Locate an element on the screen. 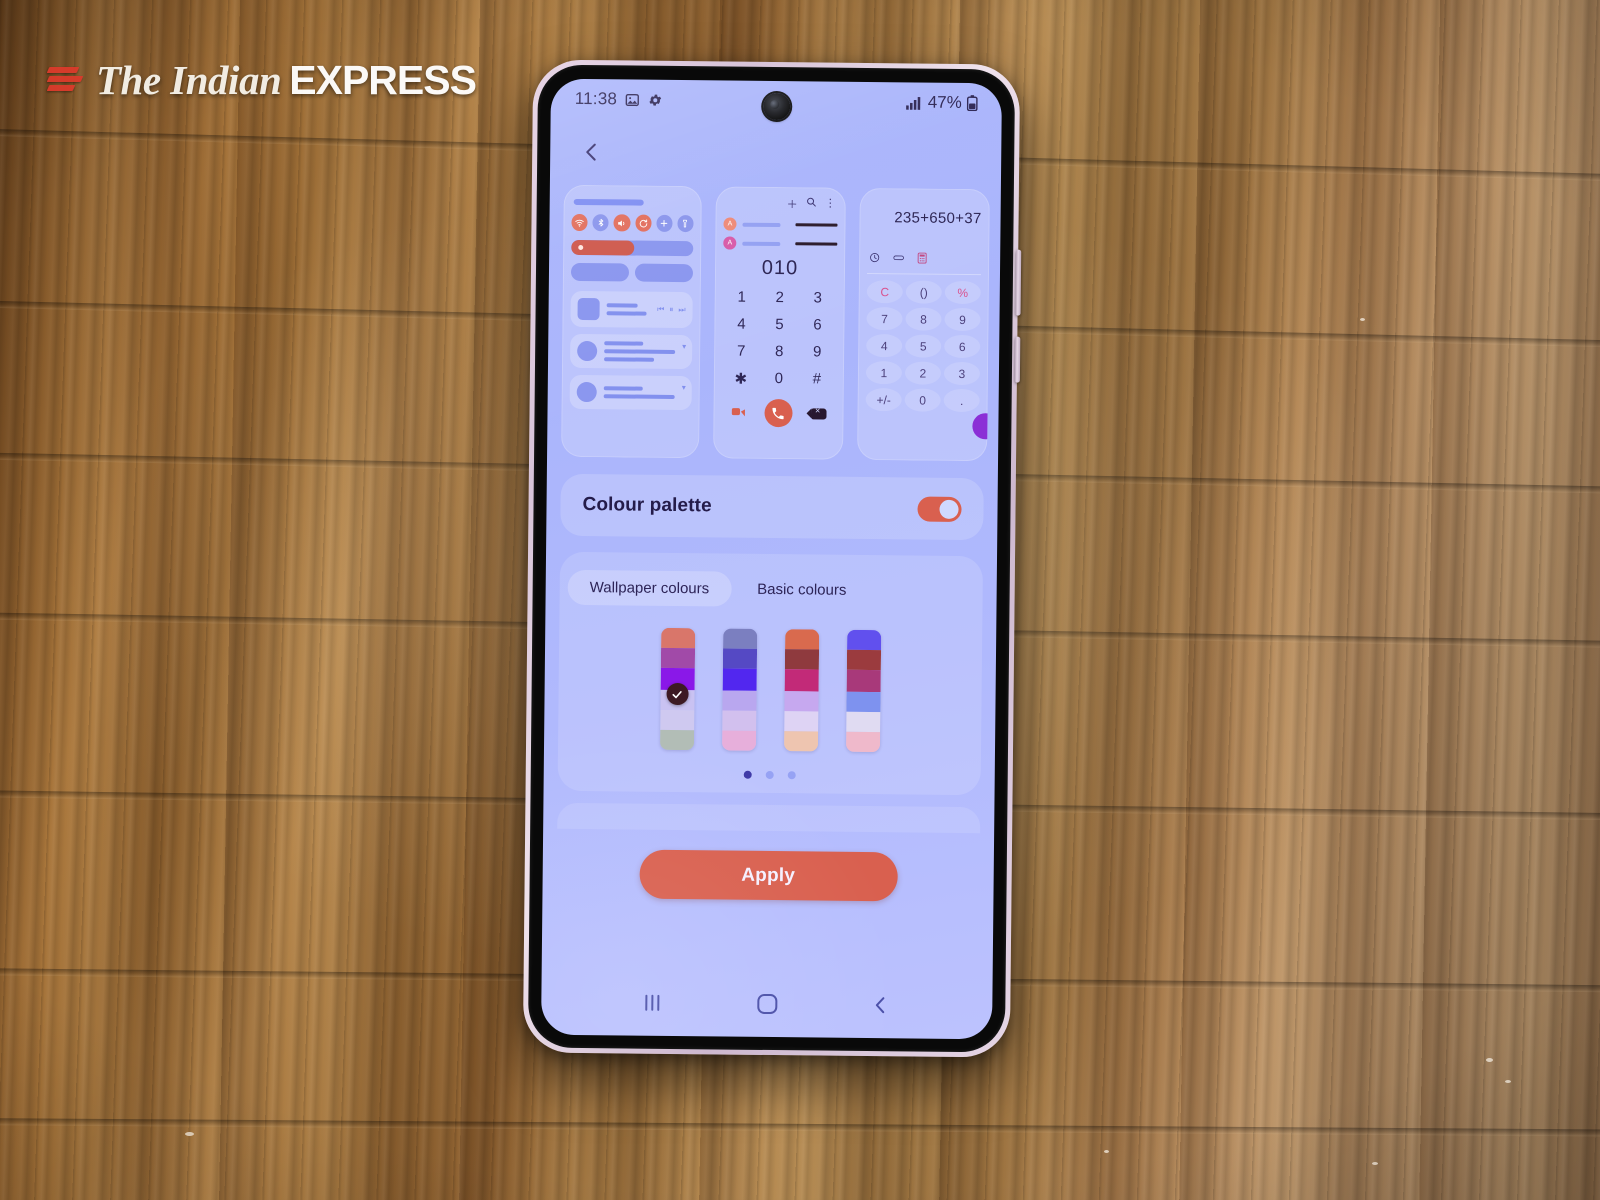  contact-row-2: A is located at coordinates (780, 243).